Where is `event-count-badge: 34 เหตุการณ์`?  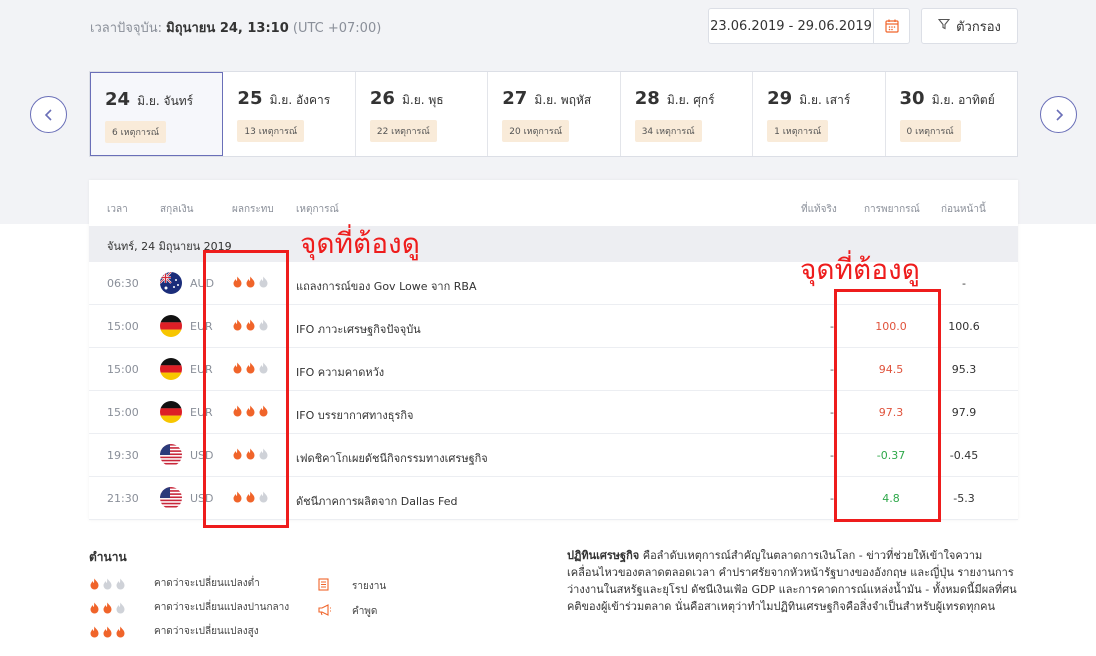
event-count-badge: 34 เหตุการณ์ is located at coordinates (668, 131).